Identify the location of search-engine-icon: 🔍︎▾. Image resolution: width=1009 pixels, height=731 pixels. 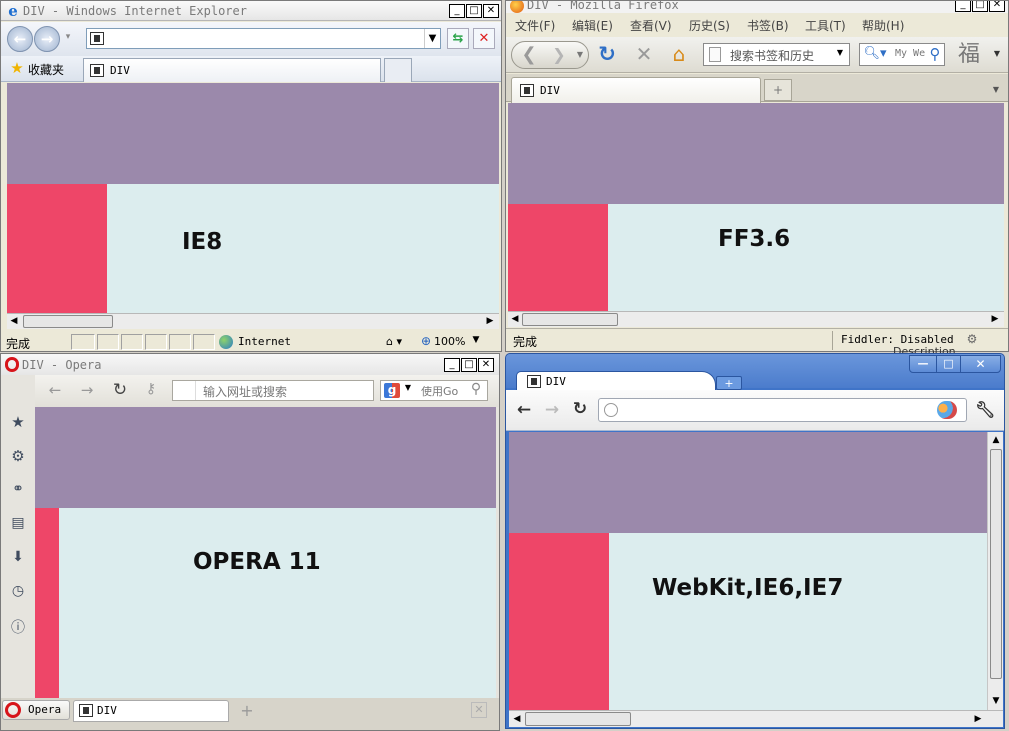
(875, 53).